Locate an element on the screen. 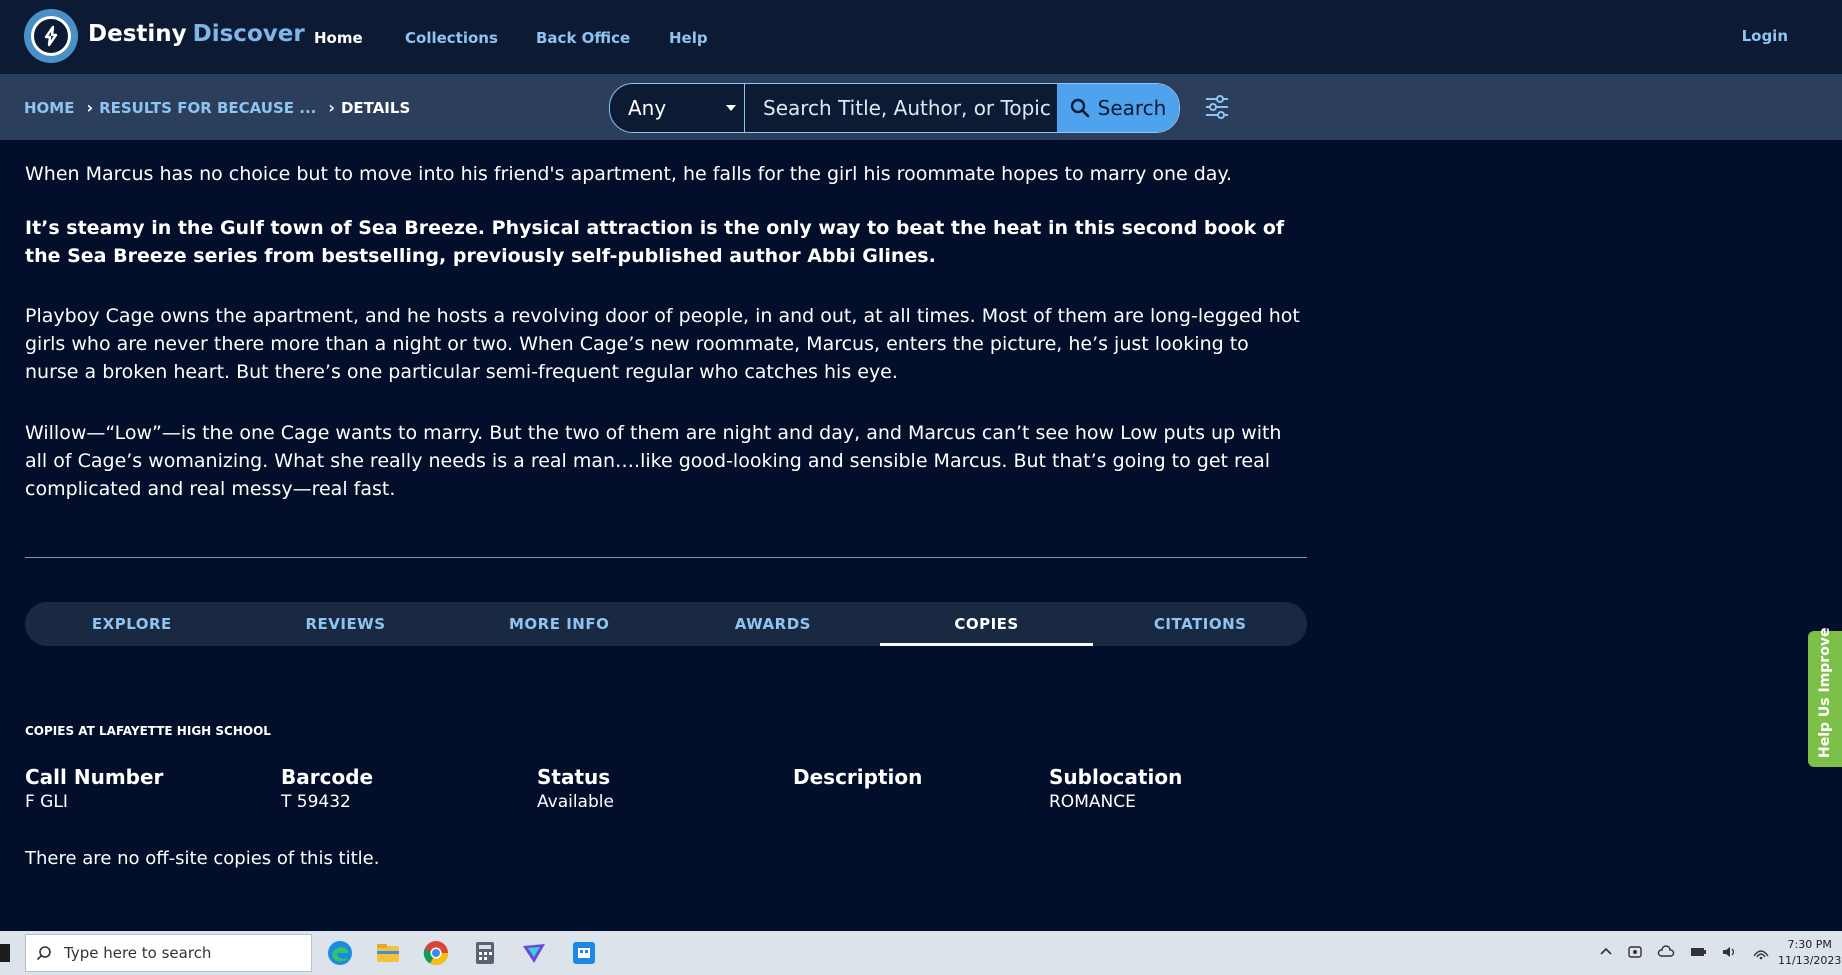 Image resolution: width=1842 pixels, height=975 pixels. search-button-label: Search is located at coordinates (1132, 108).